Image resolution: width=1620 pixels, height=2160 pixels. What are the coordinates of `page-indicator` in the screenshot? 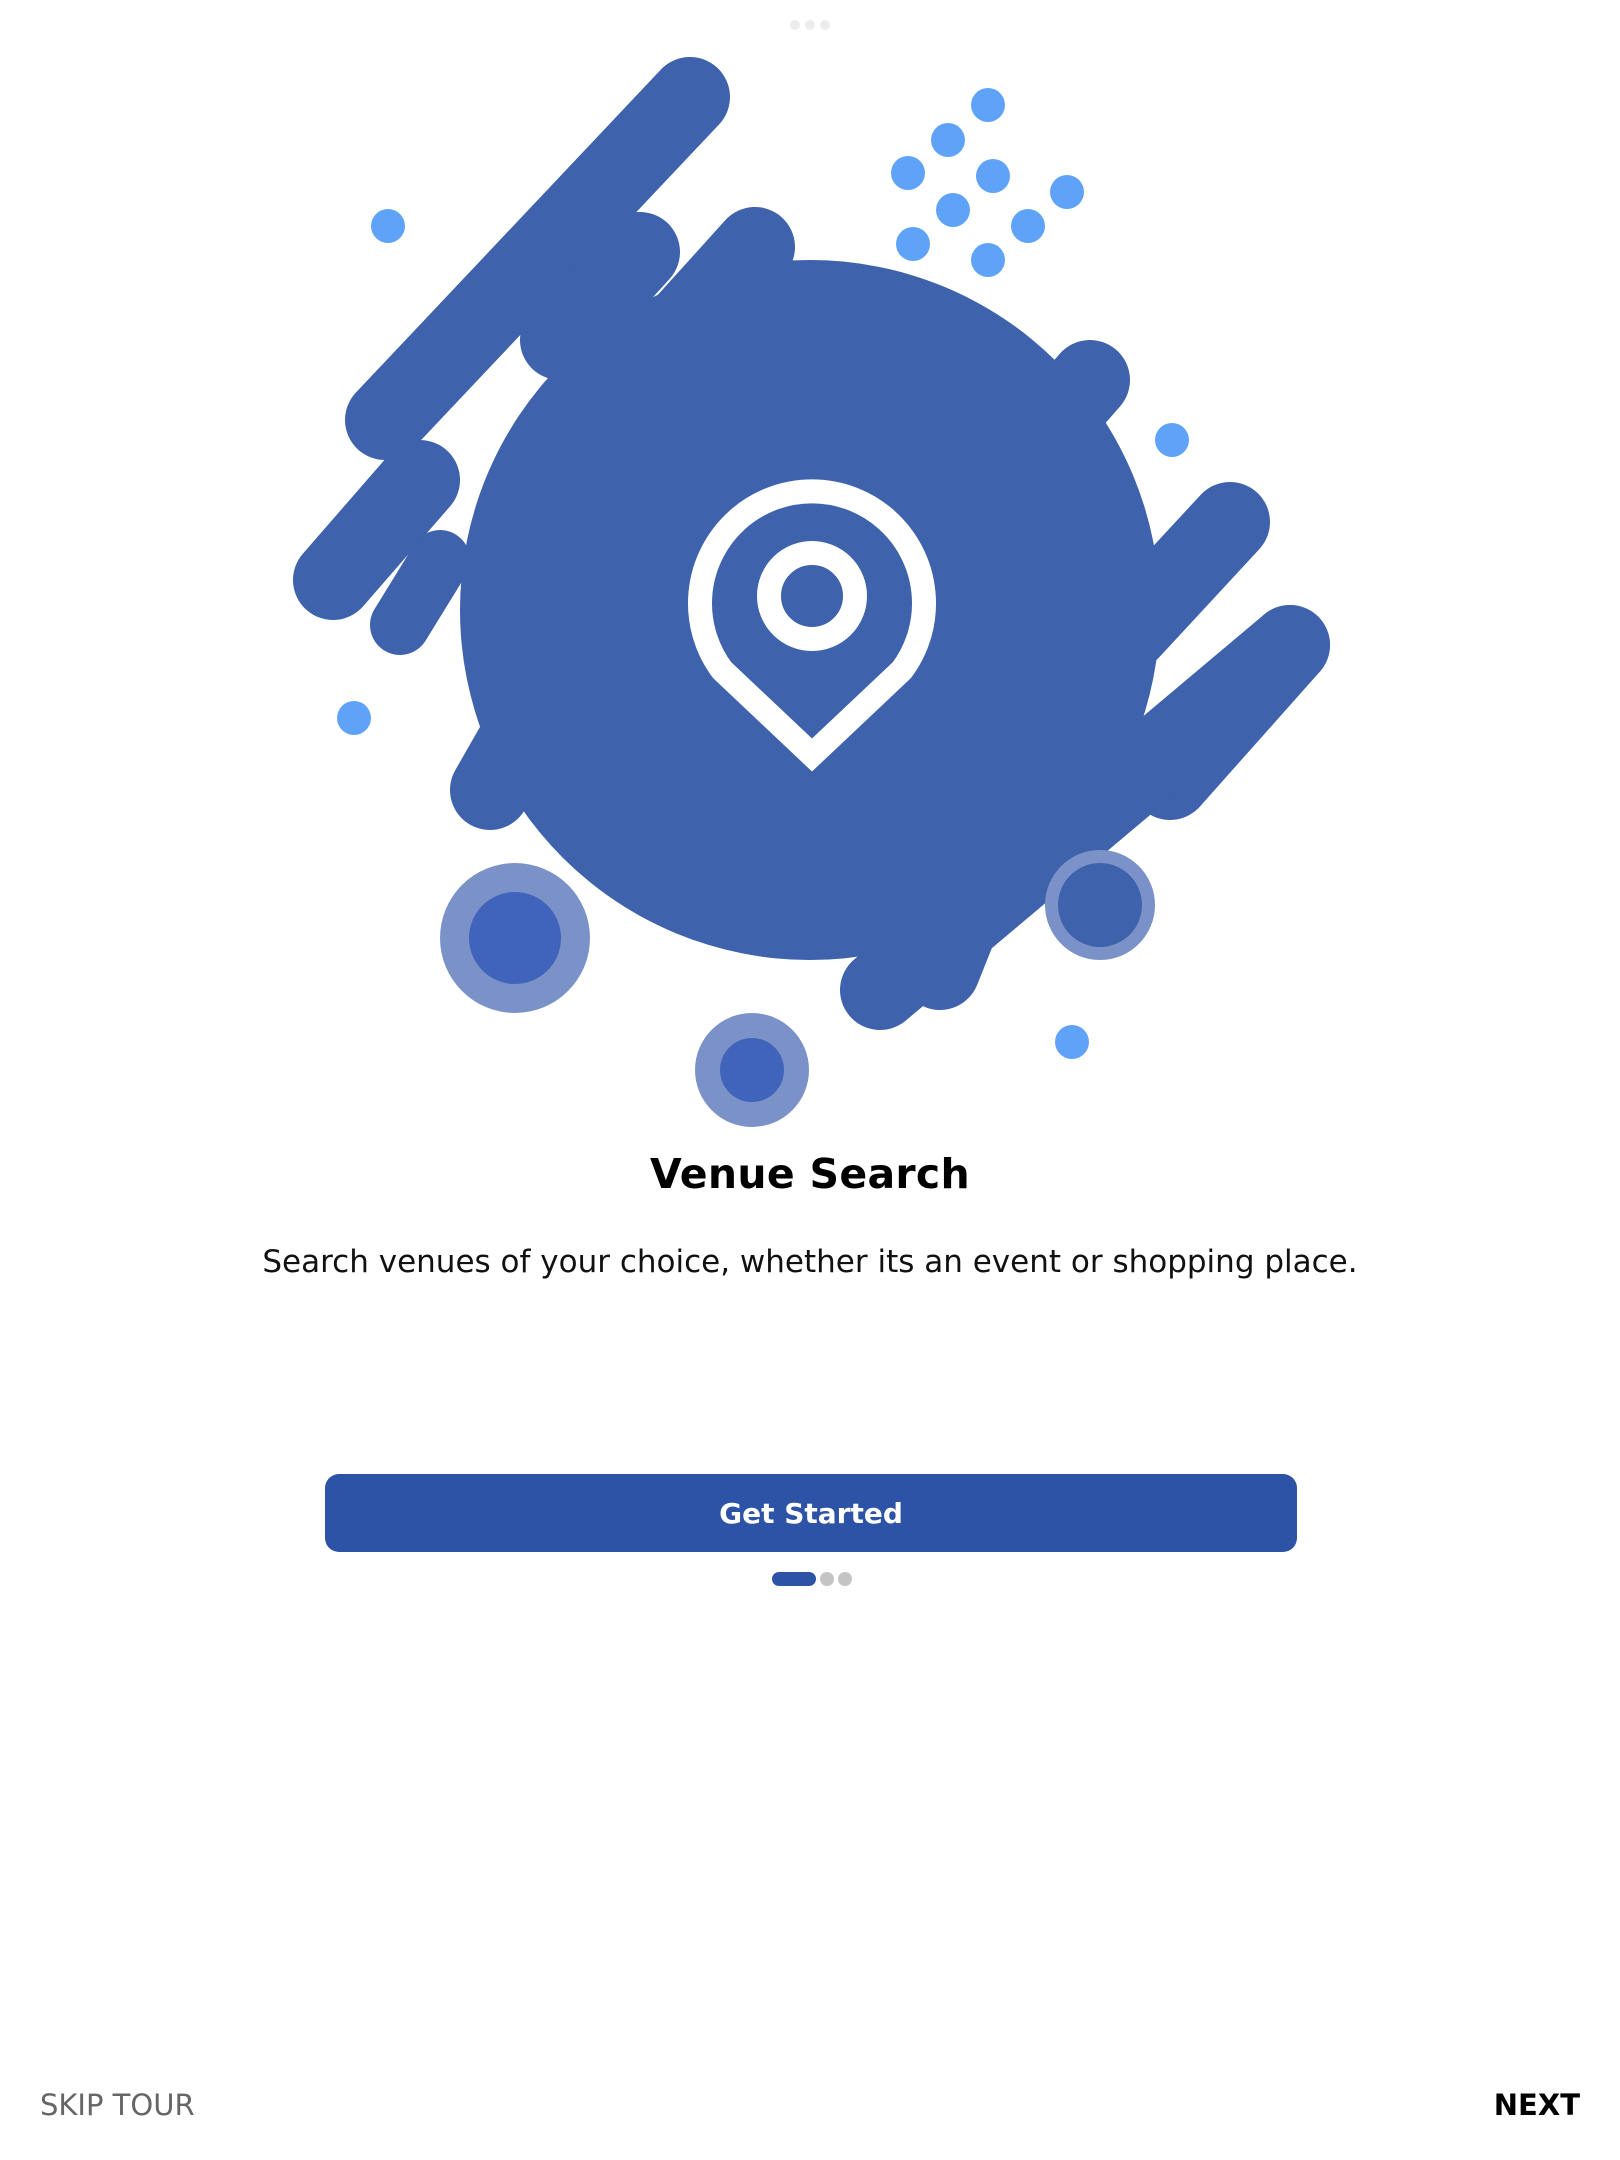 It's located at (812, 1579).